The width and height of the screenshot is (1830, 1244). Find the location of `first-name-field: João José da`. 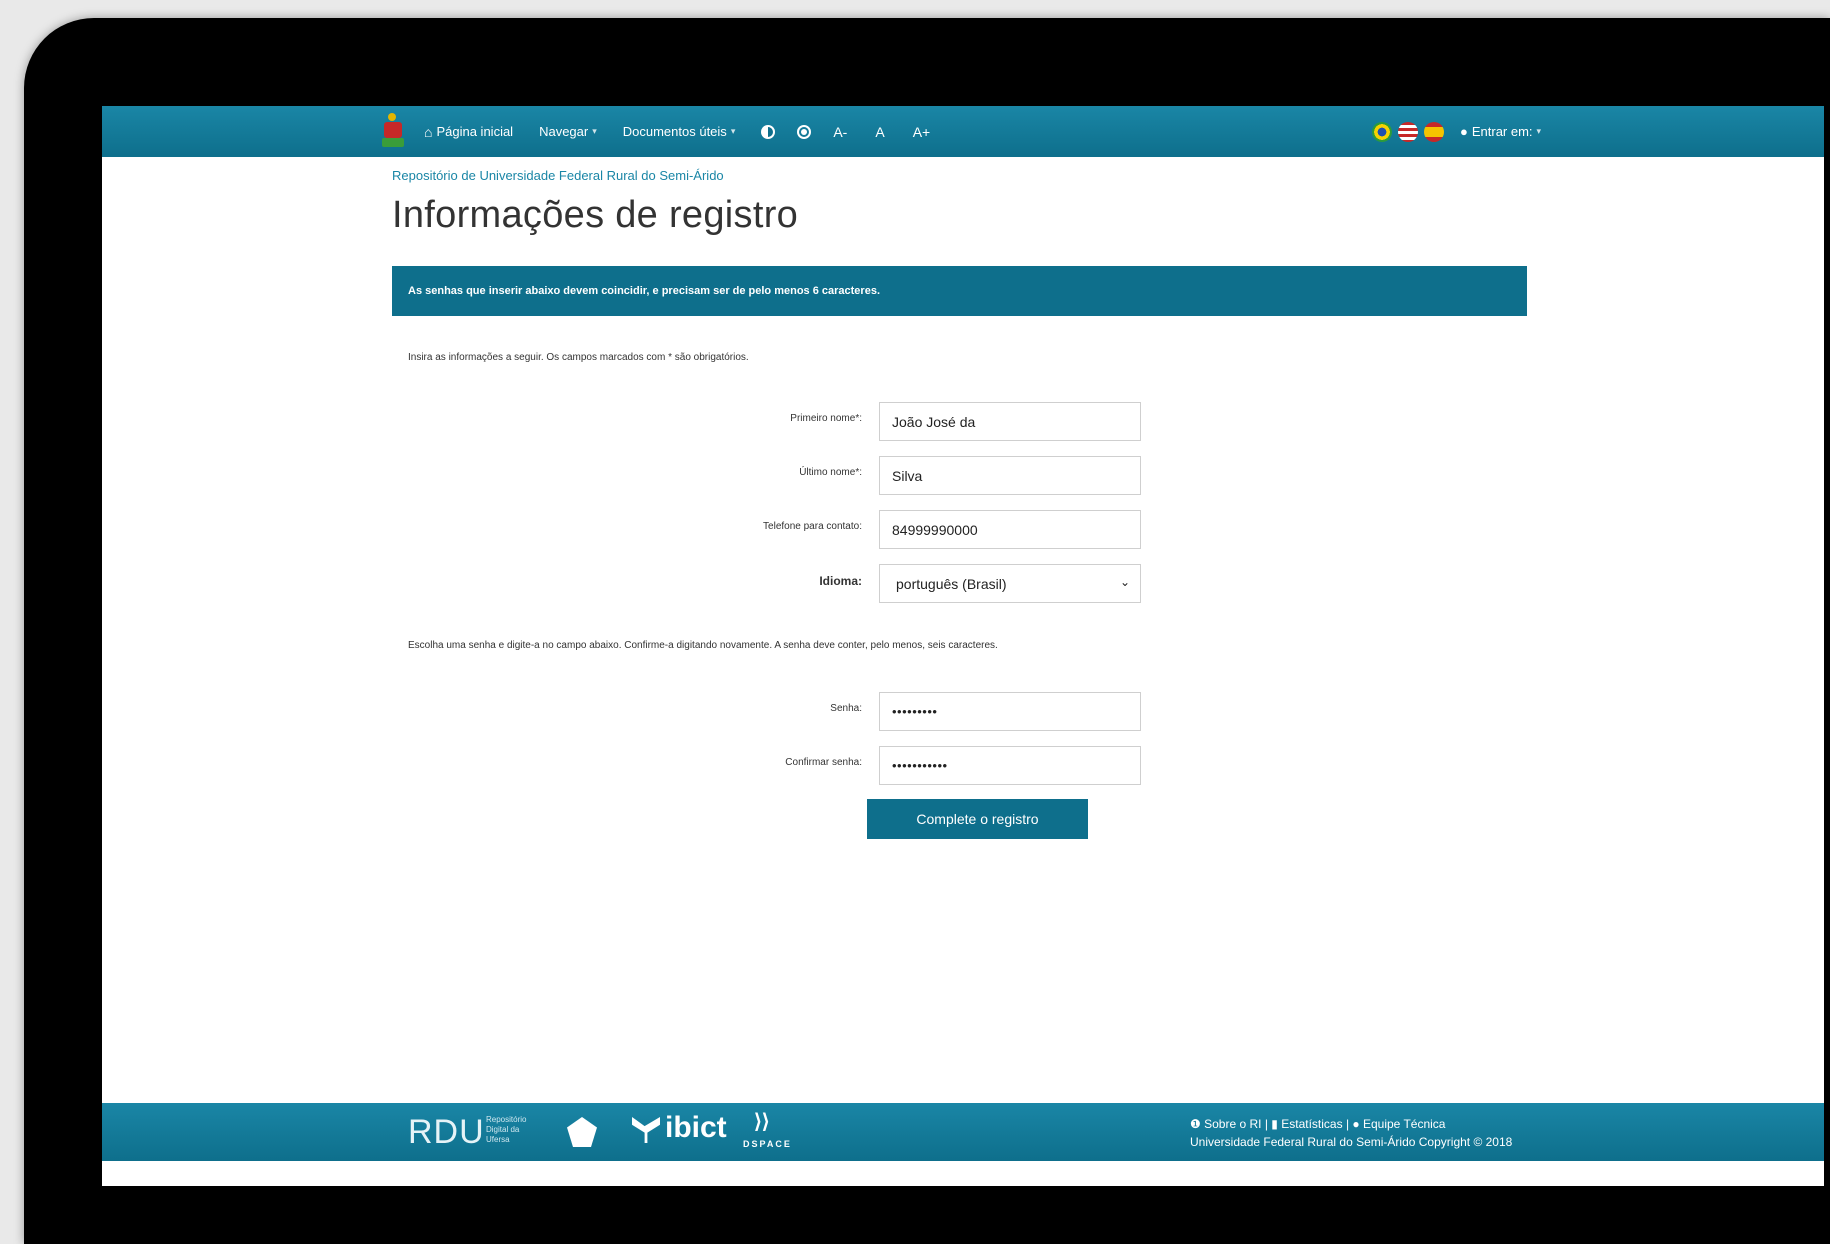

first-name-field: João José da is located at coordinates (1010, 421).